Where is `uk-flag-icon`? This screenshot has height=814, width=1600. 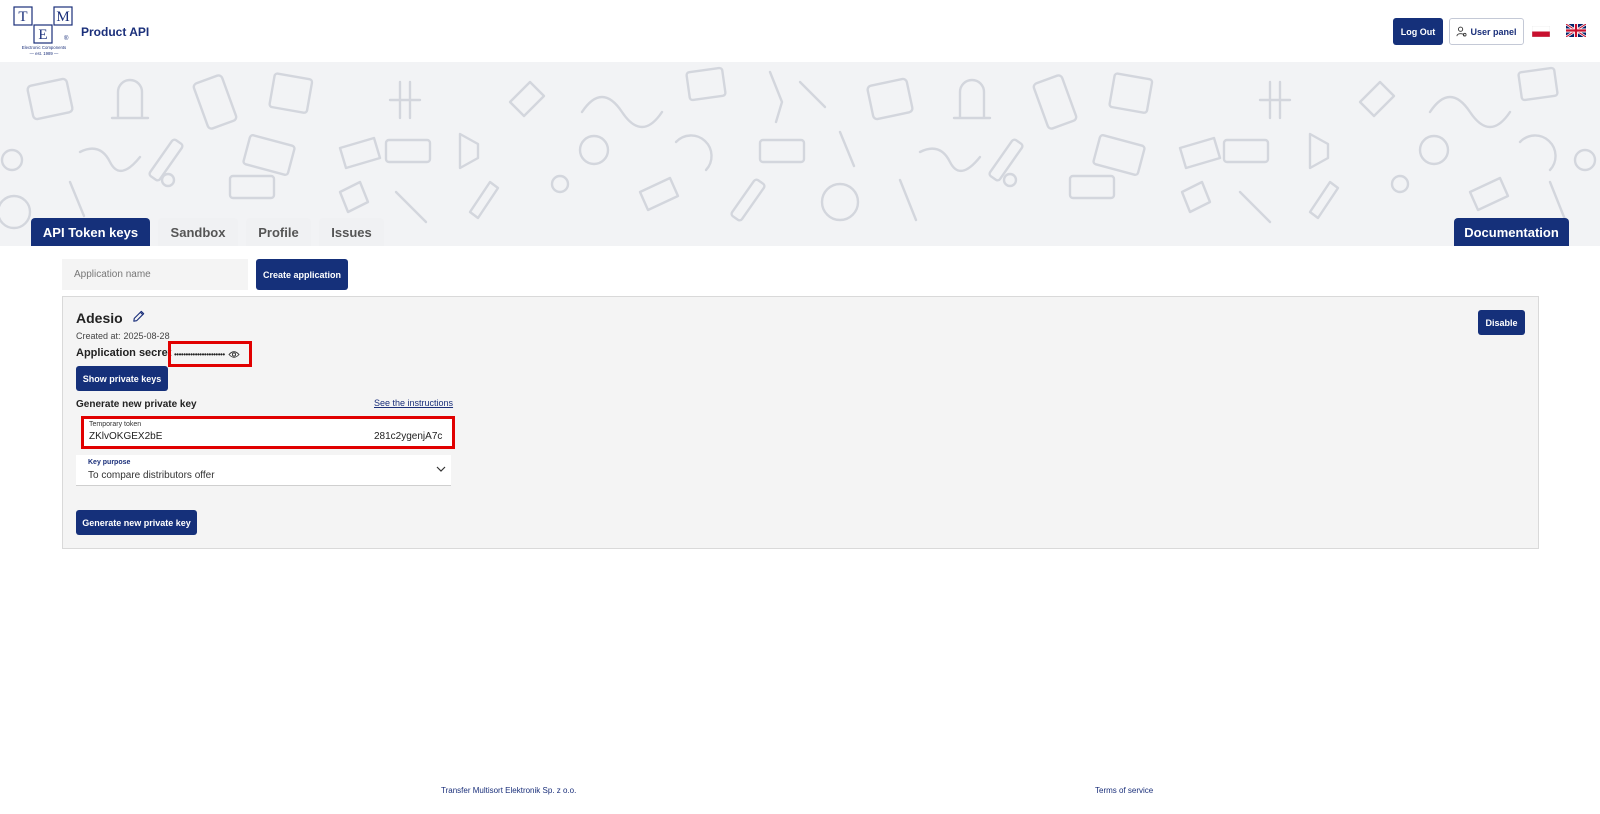
uk-flag-icon is located at coordinates (1576, 30).